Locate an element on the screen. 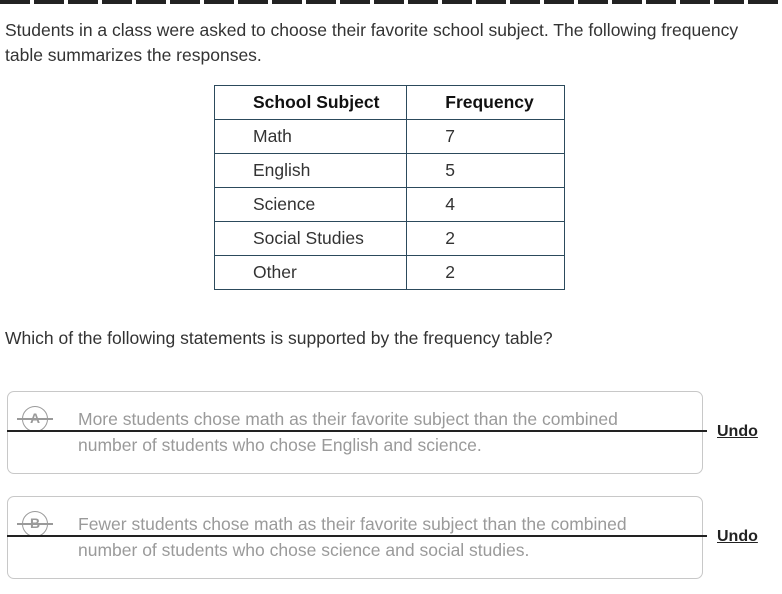 The height and width of the screenshot is (594, 782). table-header-row: School Subject Frequency is located at coordinates (389, 102).